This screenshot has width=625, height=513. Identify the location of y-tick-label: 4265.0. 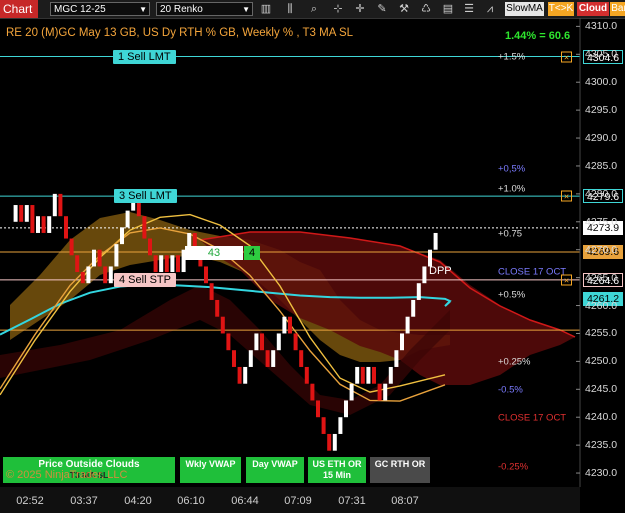
(601, 277).